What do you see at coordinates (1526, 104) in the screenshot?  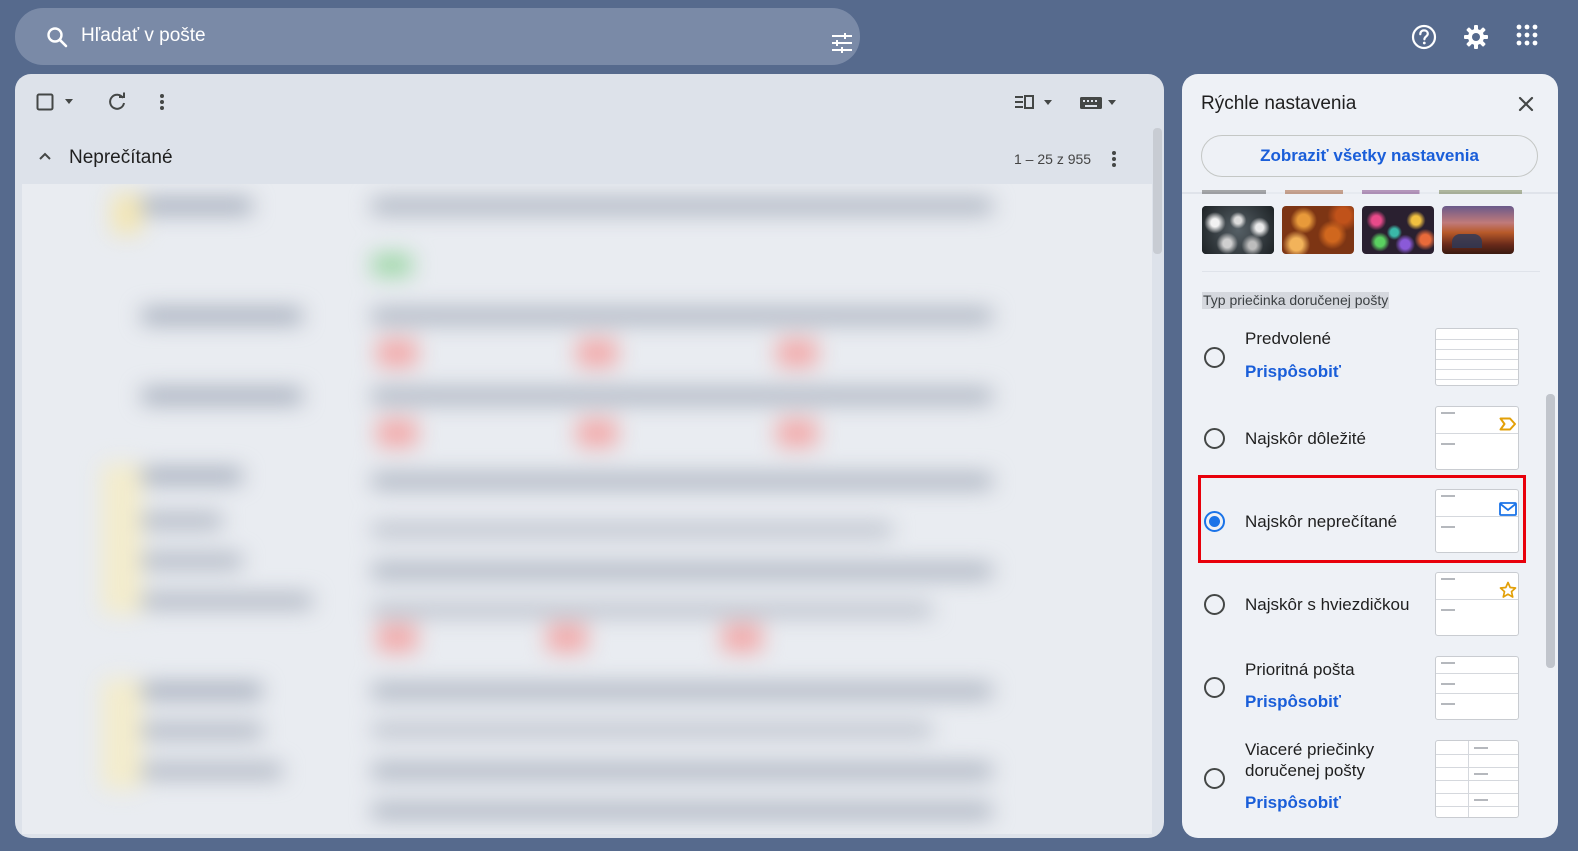 I see `close-icon` at bounding box center [1526, 104].